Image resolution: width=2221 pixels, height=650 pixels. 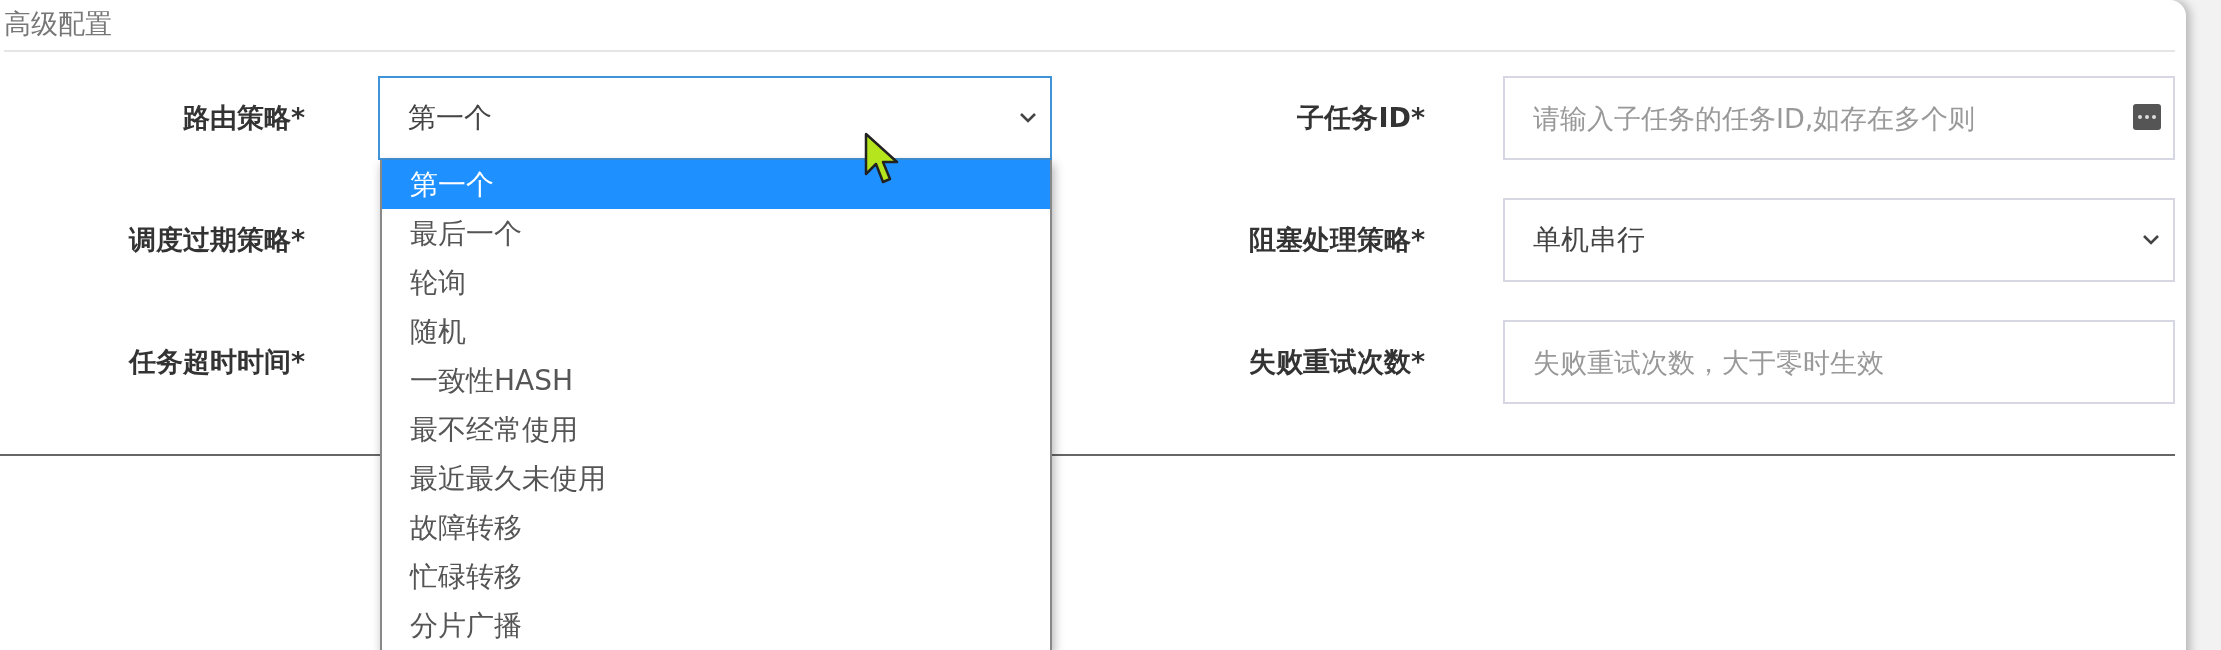 What do you see at coordinates (1839, 118) in the screenshot?
I see `input-field: 请输入子任务的任务ID,如存在多个则` at bounding box center [1839, 118].